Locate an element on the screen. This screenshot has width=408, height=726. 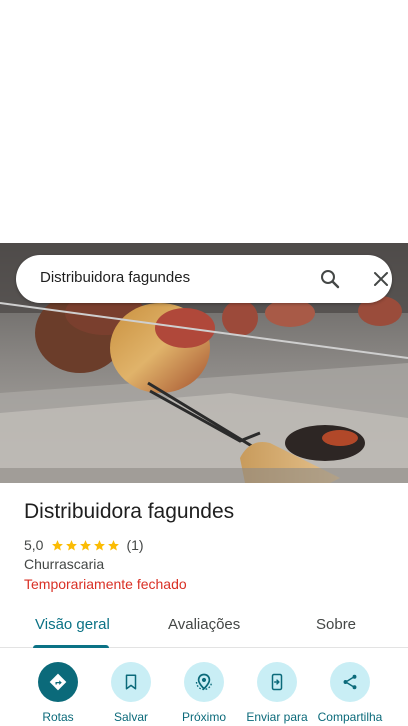
open-status: Temporariamente fechado is located at coordinates (105, 584).